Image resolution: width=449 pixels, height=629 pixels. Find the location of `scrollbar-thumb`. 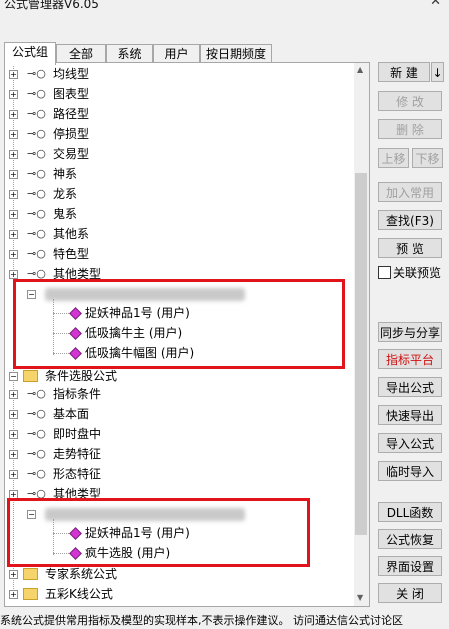

scrollbar-thumb is located at coordinates (361, 354).